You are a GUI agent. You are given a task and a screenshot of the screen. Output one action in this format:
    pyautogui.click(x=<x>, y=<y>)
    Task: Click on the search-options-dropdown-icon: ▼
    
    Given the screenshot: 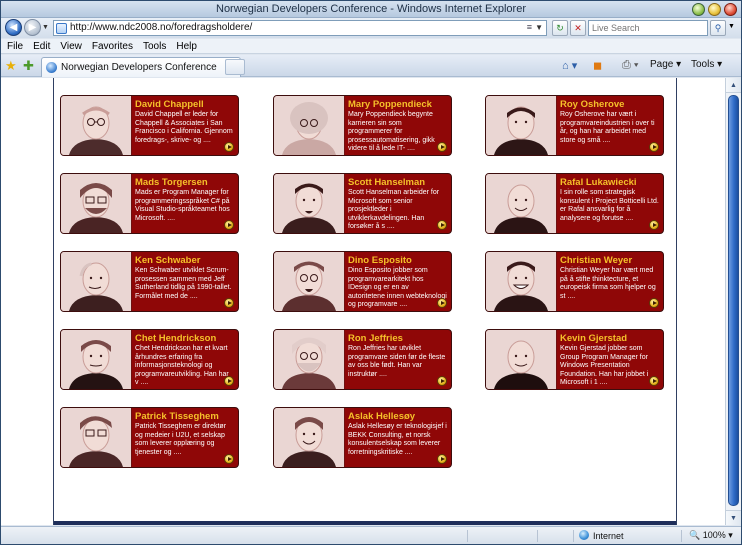 What is the action you would take?
    pyautogui.click(x=731, y=26)
    